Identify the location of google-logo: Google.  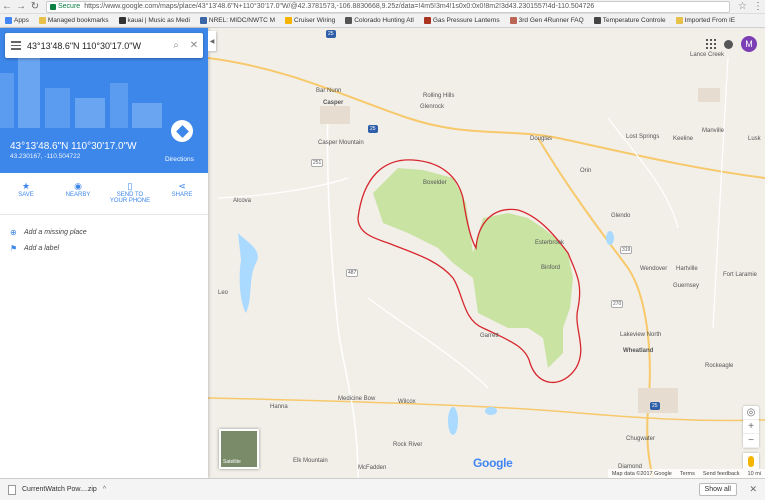
(493, 463).